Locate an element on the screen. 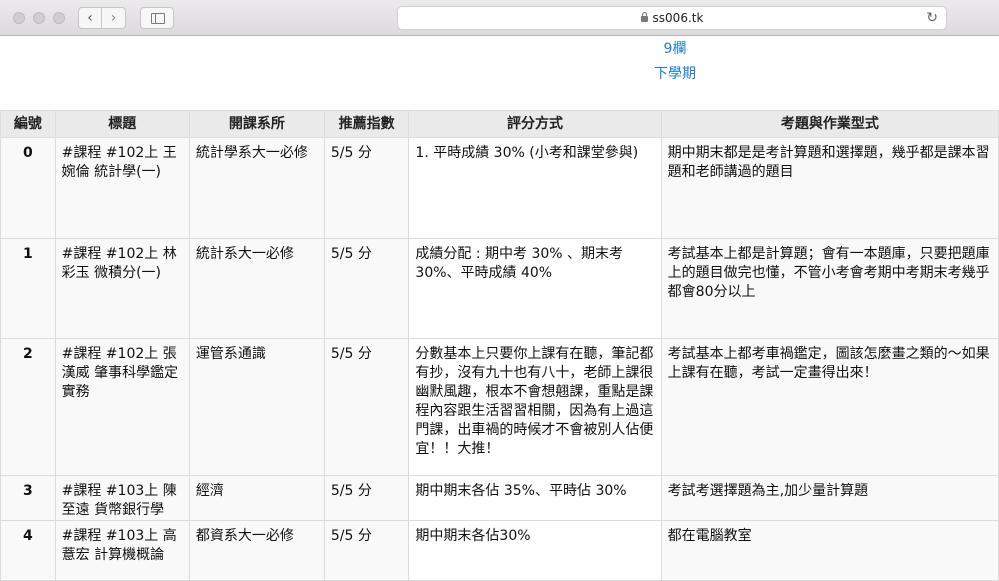 This screenshot has height=581, width=999. header-rating: 推薦指數 is located at coordinates (366, 124).